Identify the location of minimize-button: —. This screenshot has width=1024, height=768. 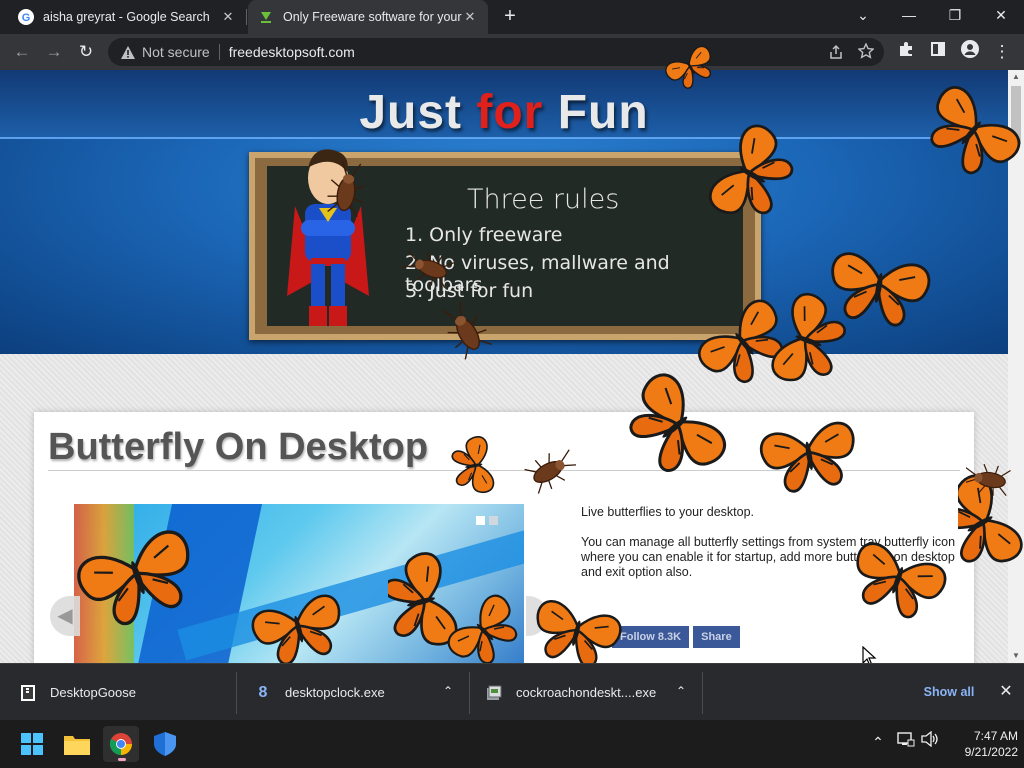
(909, 17).